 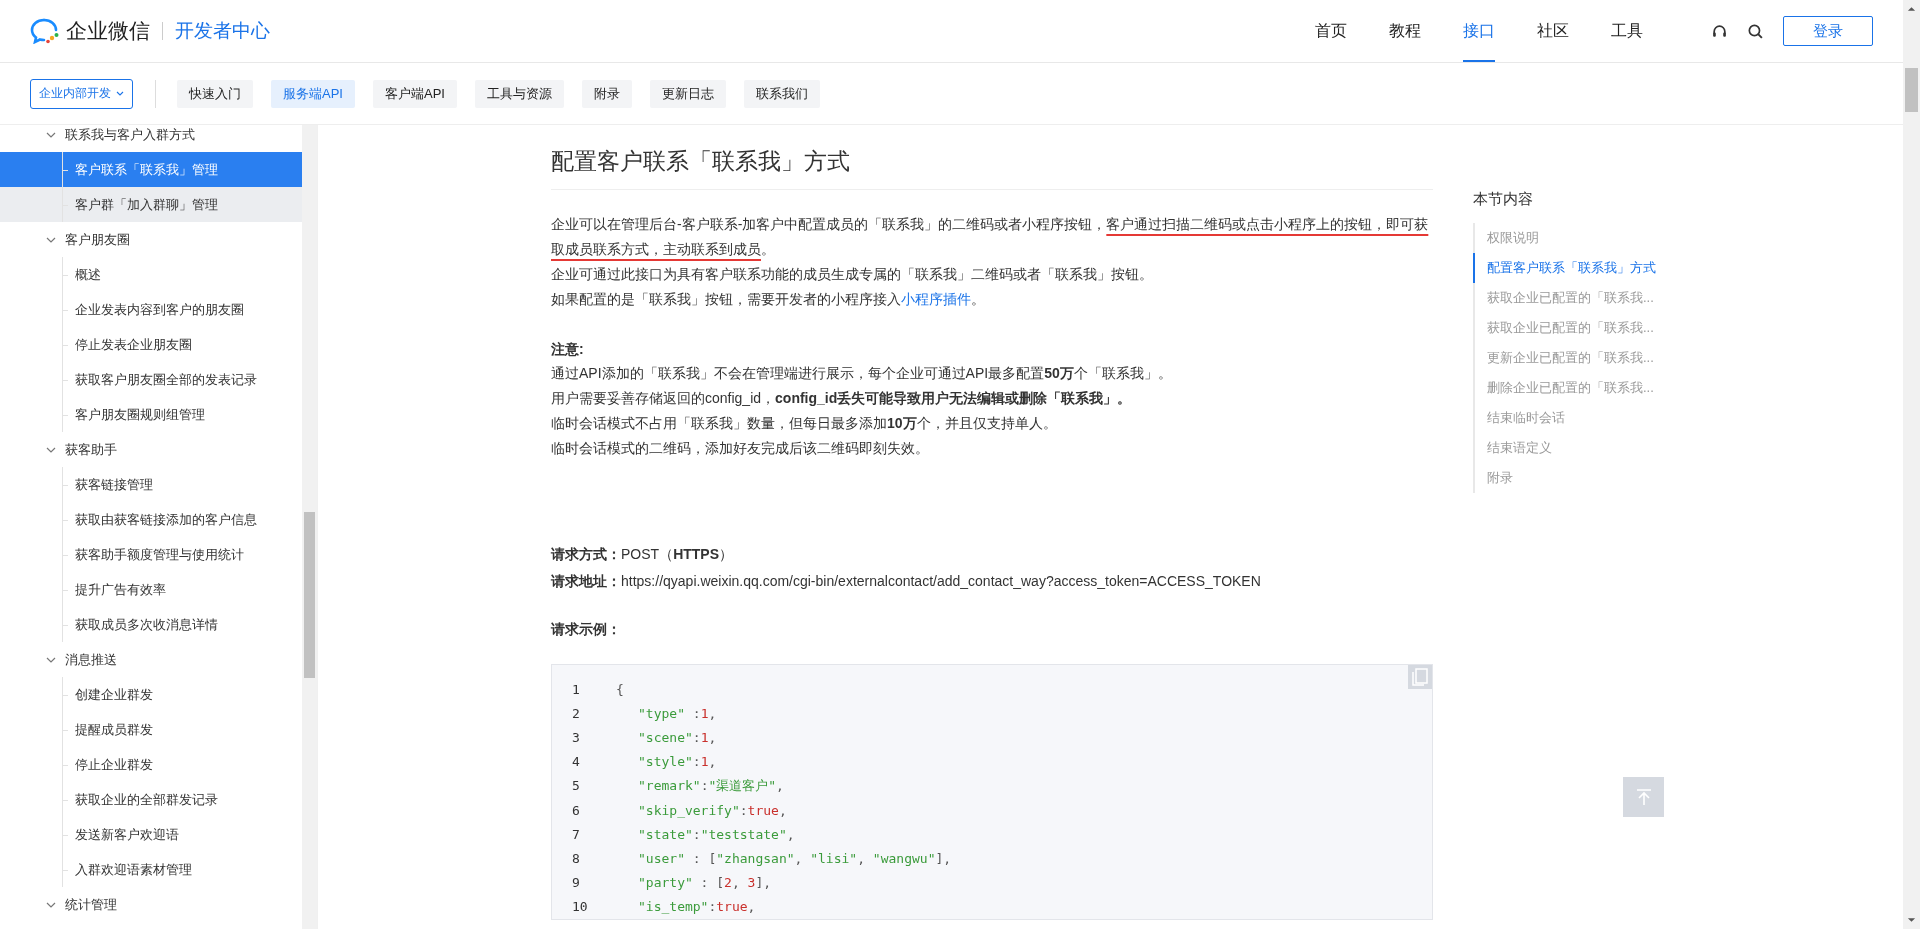 What do you see at coordinates (941, 581) in the screenshot?
I see `request-url: https://qyapi.weixin.qq.com/cgi-bin/externalcontact/add_contact_way?access_token=ACCESS_TOKEN` at bounding box center [941, 581].